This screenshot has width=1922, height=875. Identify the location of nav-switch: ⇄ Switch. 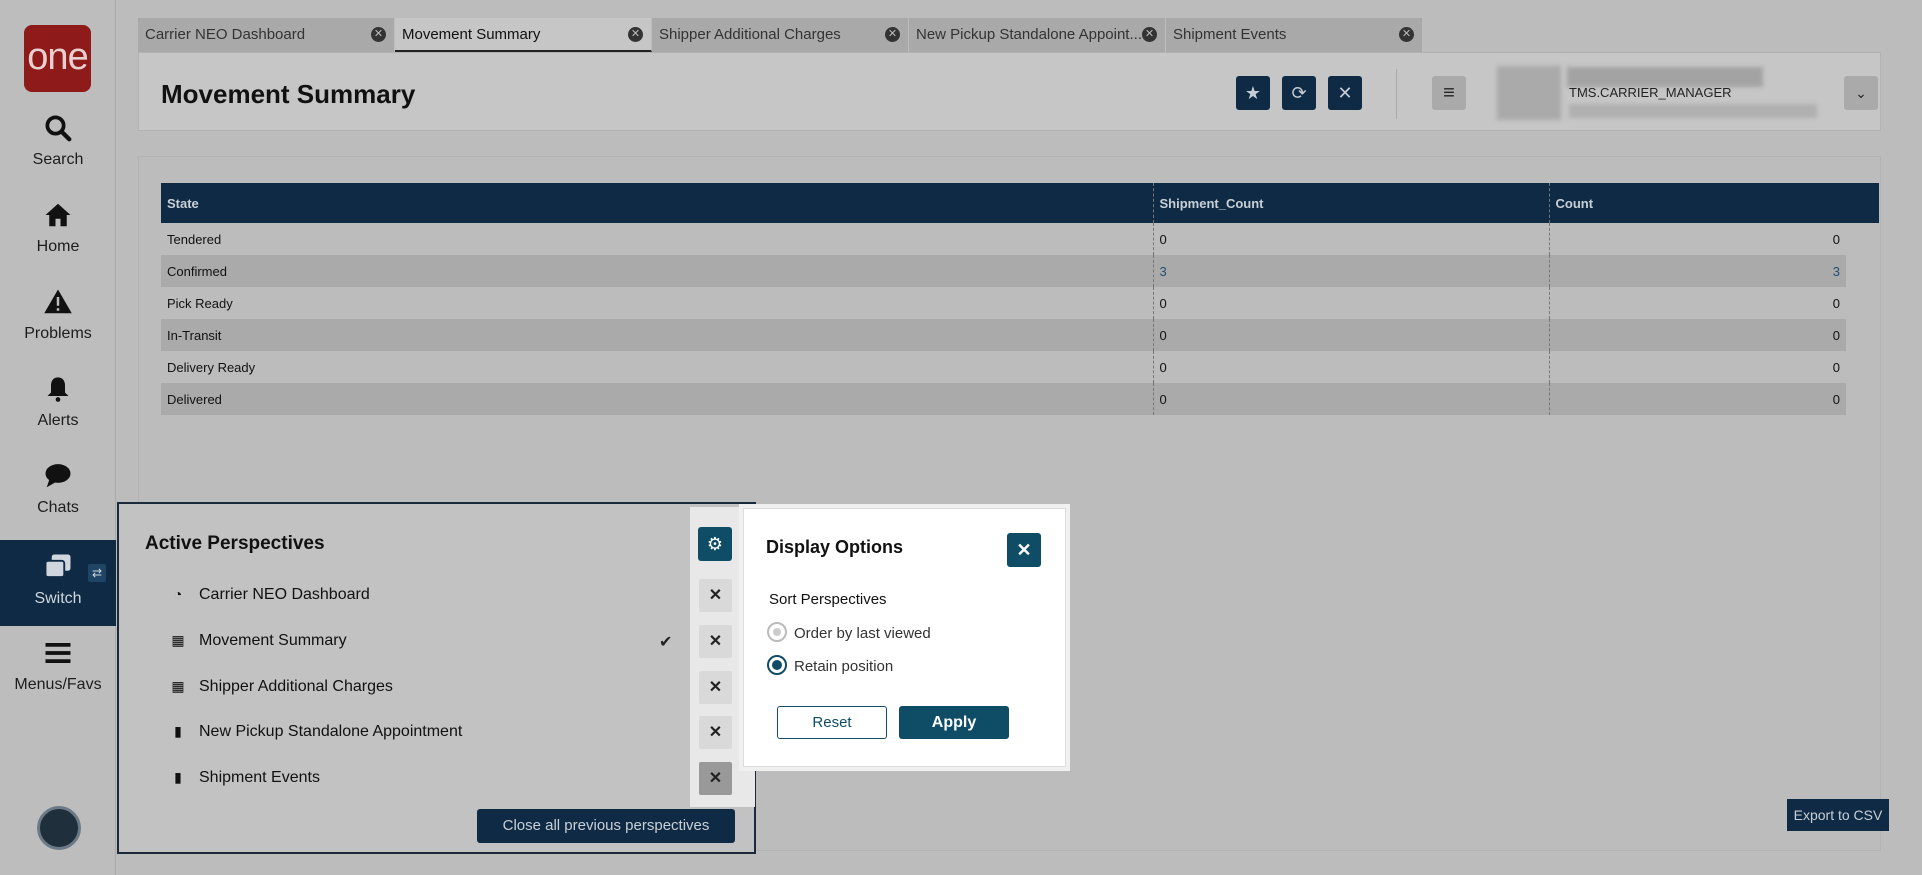
(65, 583).